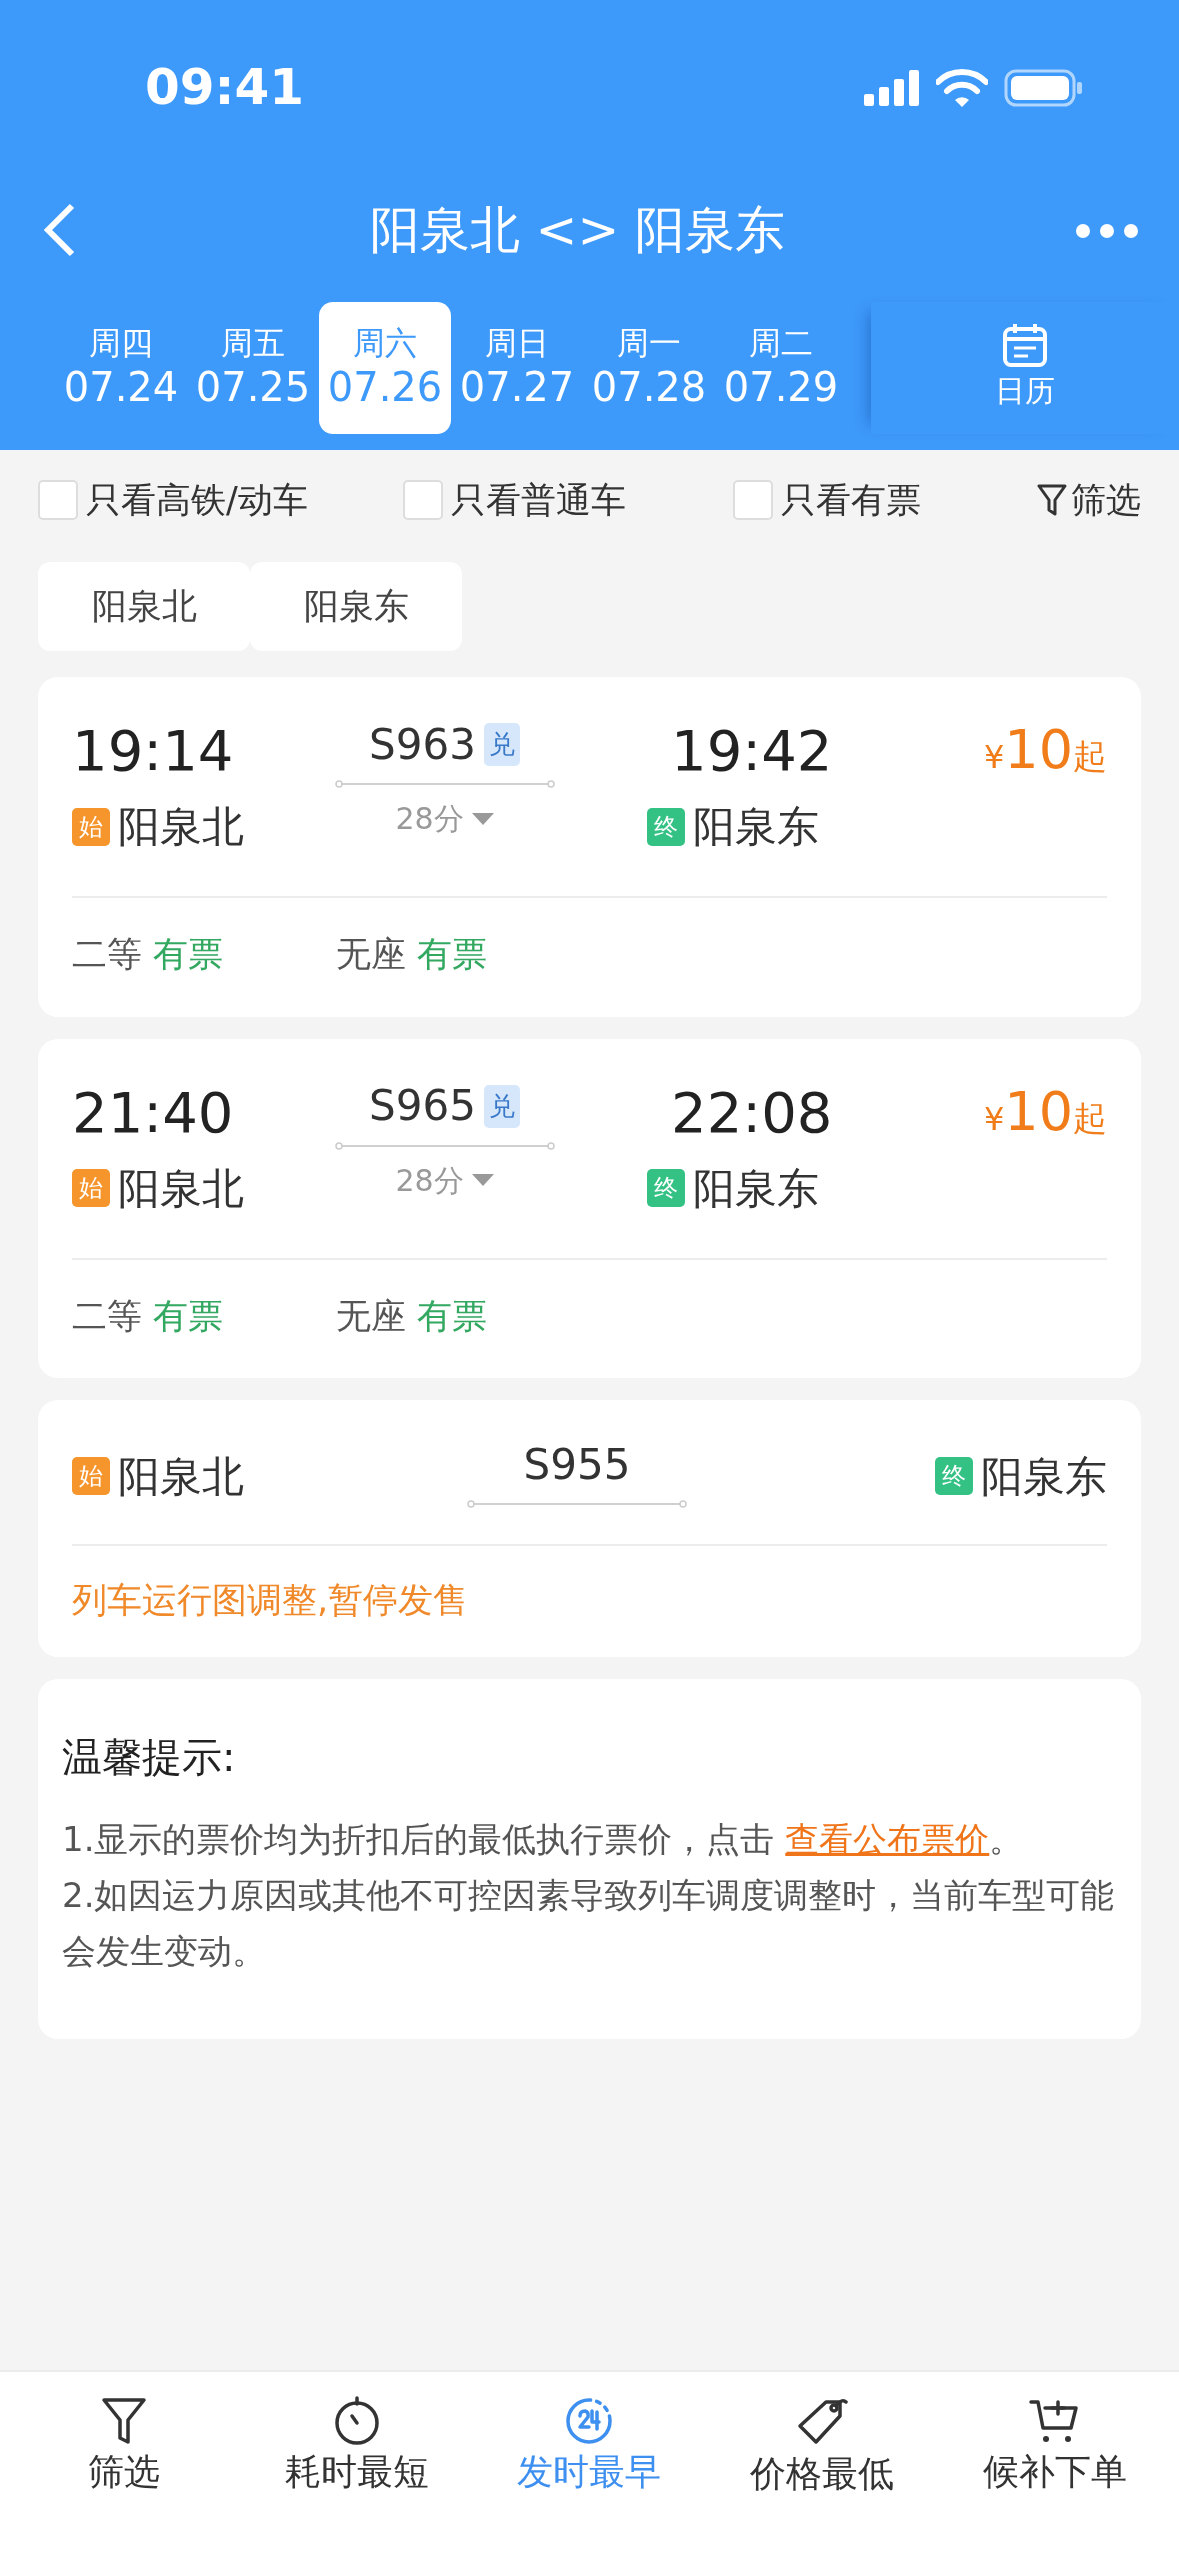  What do you see at coordinates (543, 1839) in the screenshot?
I see `tip-text: 1.显示的票价均为折扣后的最低执行票价，点击 查看公布票价。` at bounding box center [543, 1839].